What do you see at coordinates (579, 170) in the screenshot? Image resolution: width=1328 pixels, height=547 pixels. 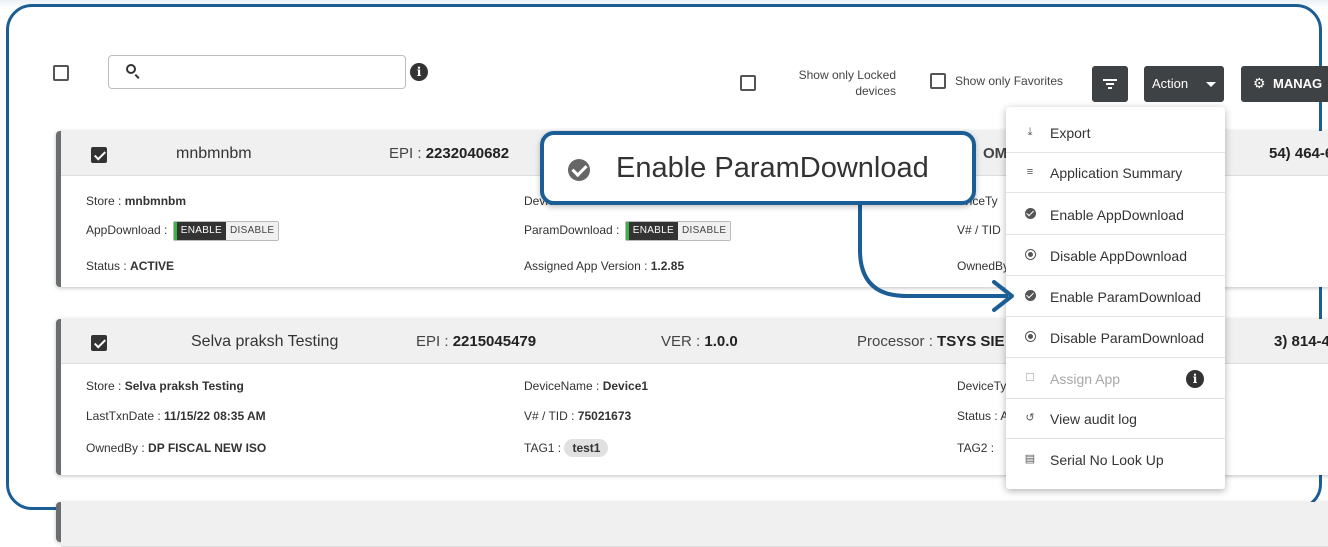 I see `check-circle-icon` at bounding box center [579, 170].